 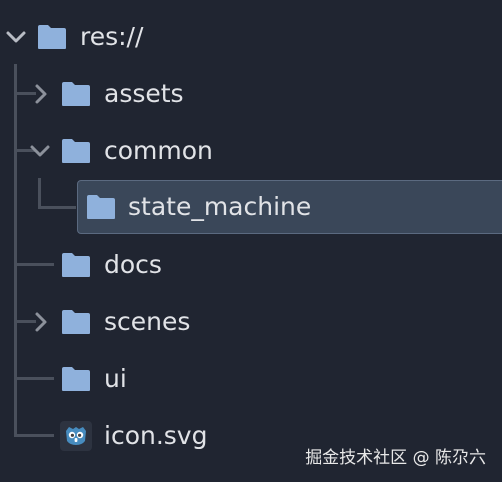 What do you see at coordinates (251, 151) in the screenshot?
I see `tree-row-common: common` at bounding box center [251, 151].